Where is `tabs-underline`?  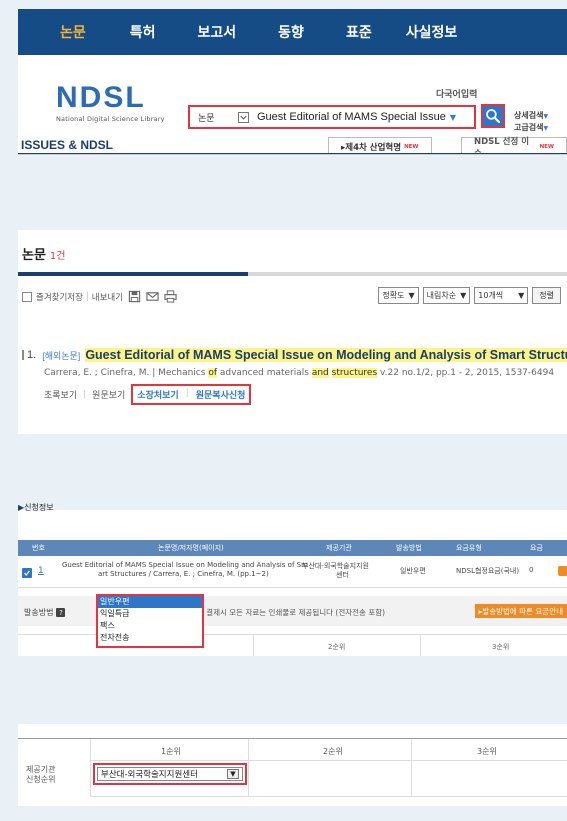
tabs-underline is located at coordinates (292, 153).